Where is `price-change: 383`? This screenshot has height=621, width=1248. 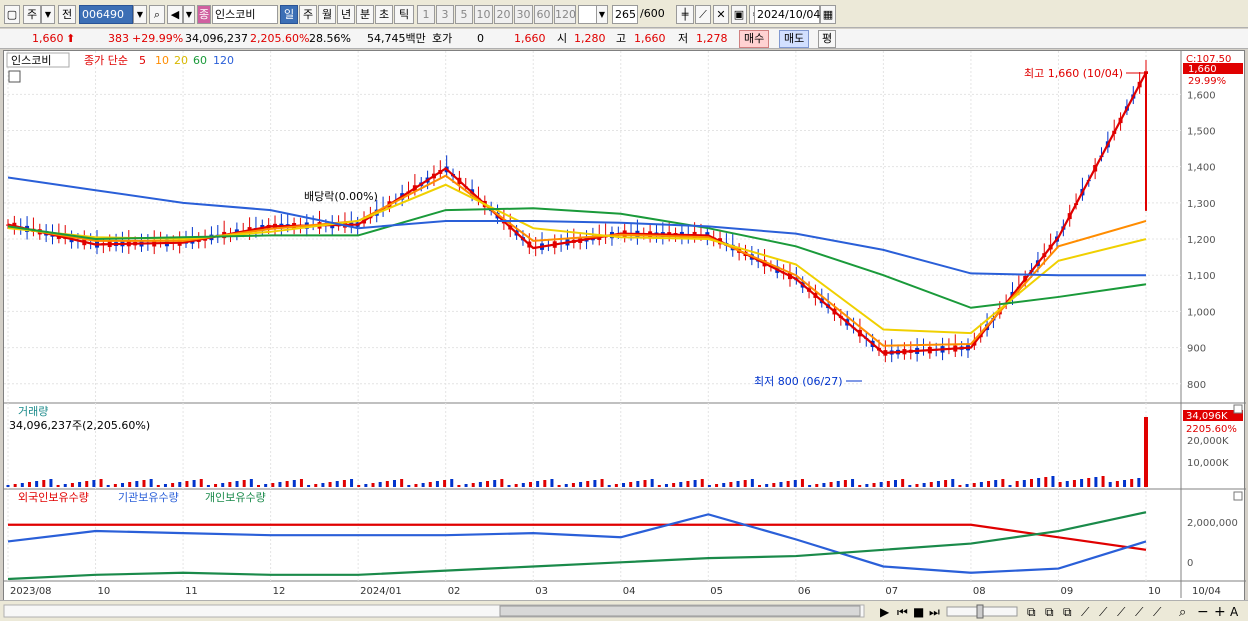
price-change: 383 is located at coordinates (118, 38).